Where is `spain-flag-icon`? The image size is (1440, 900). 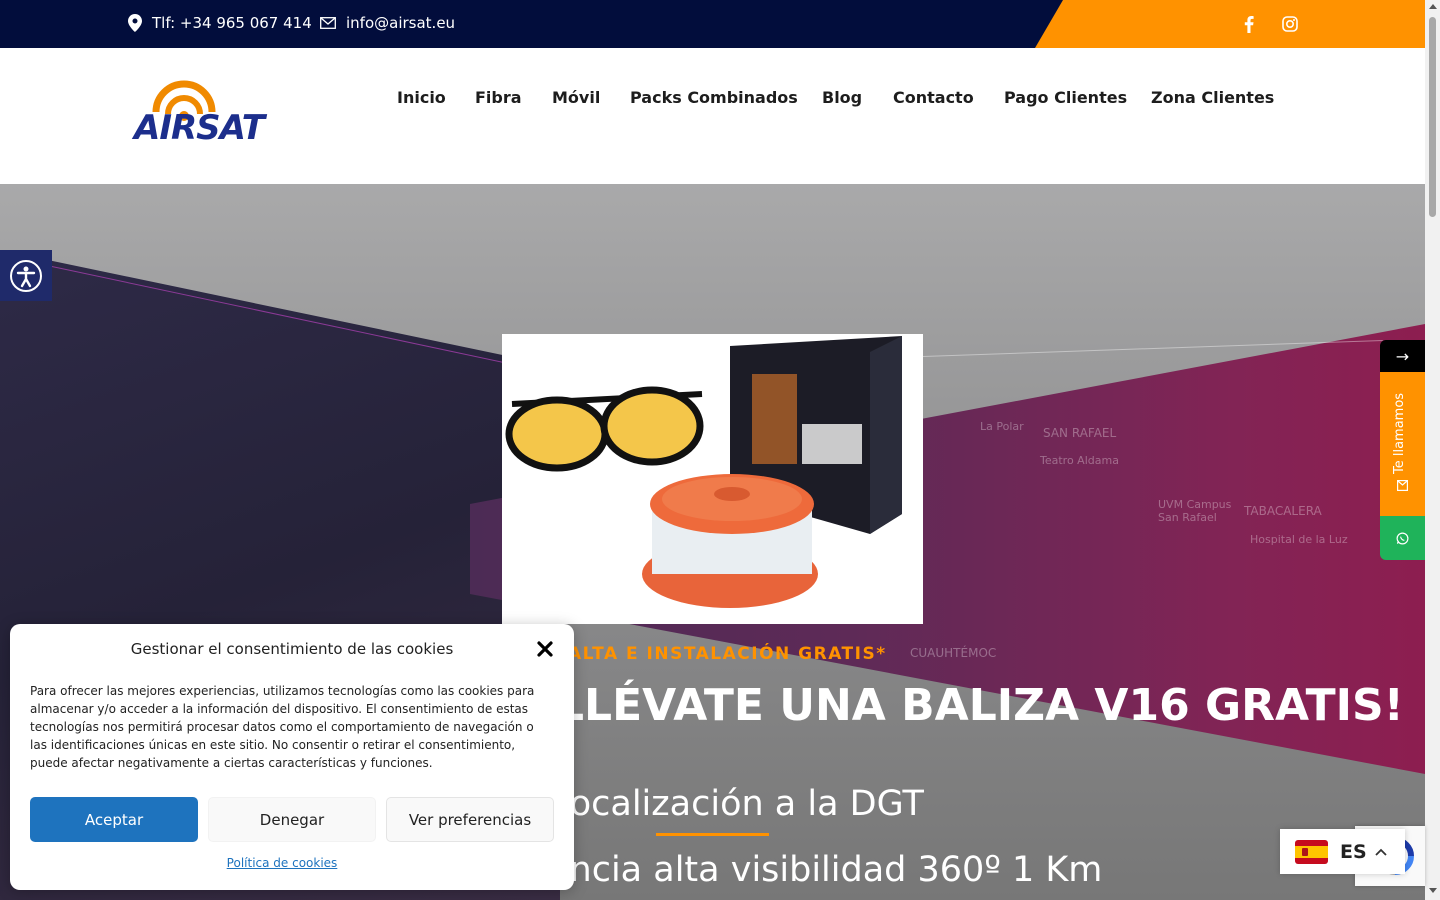 spain-flag-icon is located at coordinates (1311, 851).